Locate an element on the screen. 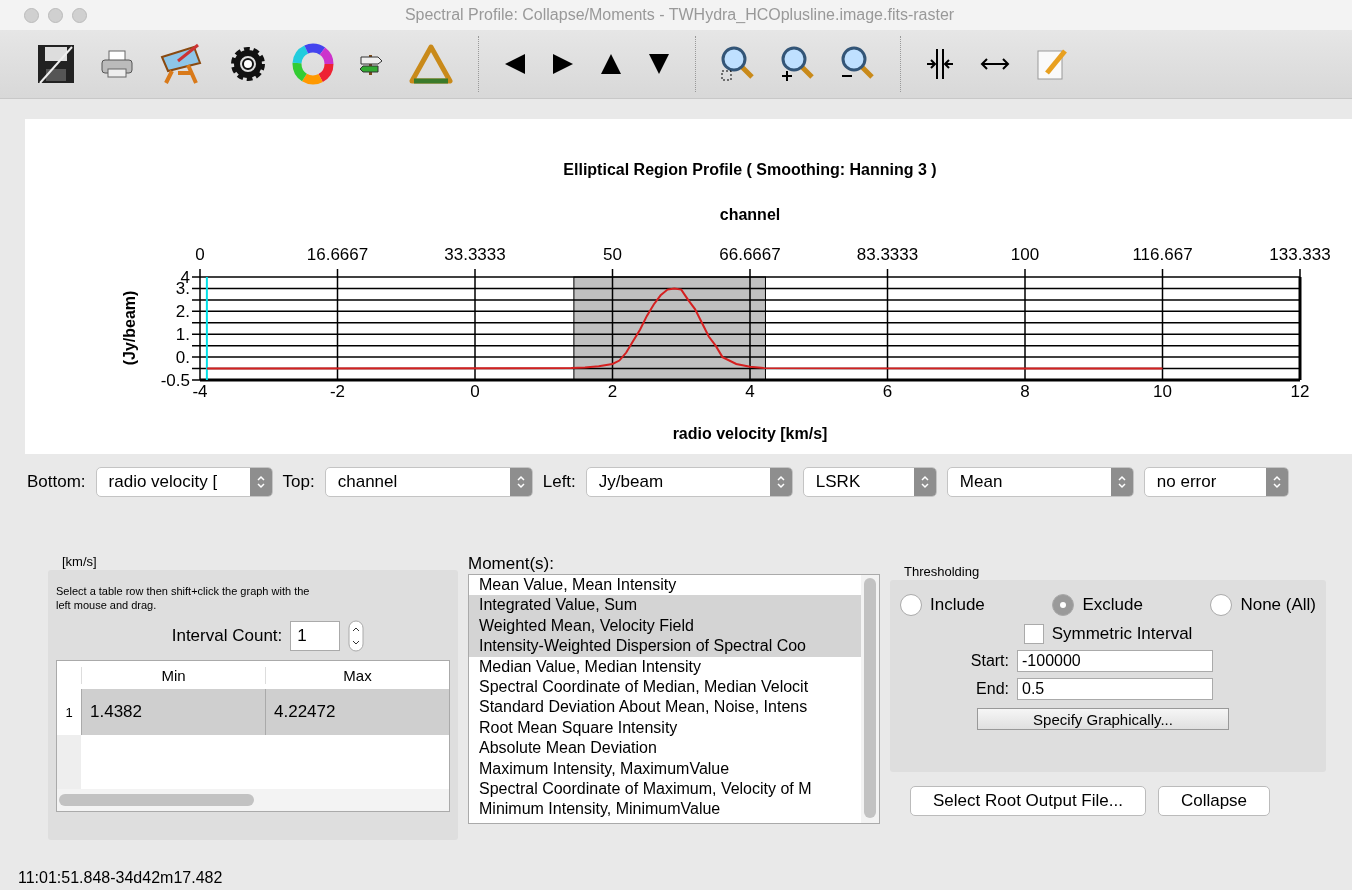  tick-label: 16.6667 is located at coordinates (337, 254).